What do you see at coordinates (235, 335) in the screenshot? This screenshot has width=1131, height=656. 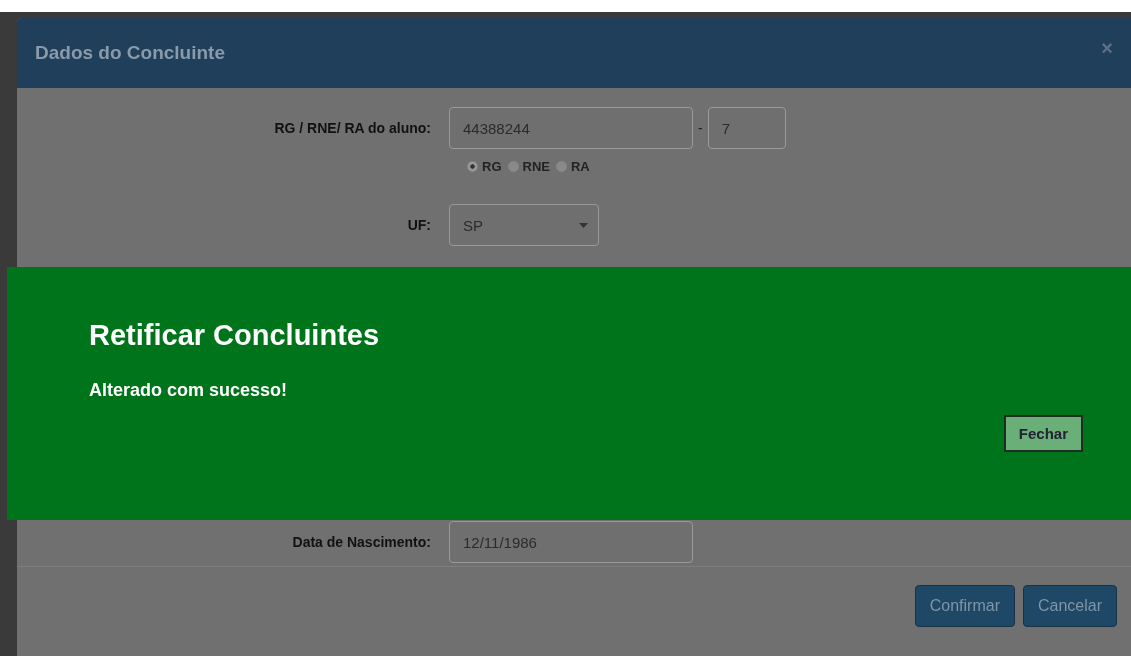 I see `alert-title: Retificar Concluintes` at bounding box center [235, 335].